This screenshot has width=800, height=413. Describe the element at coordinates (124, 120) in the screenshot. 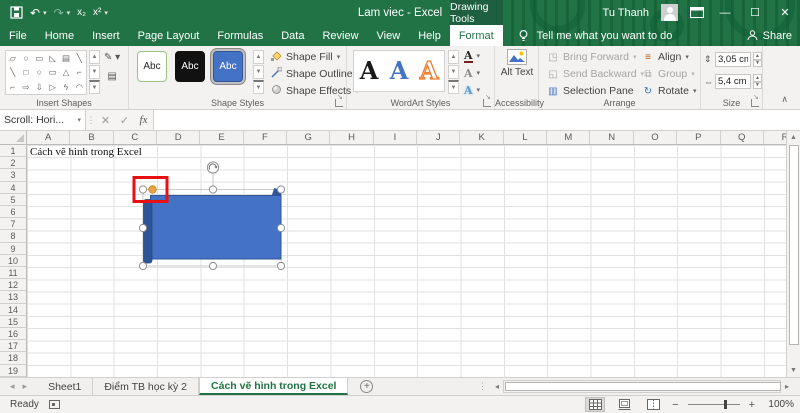

I see `enter-icon: ✓` at that location.